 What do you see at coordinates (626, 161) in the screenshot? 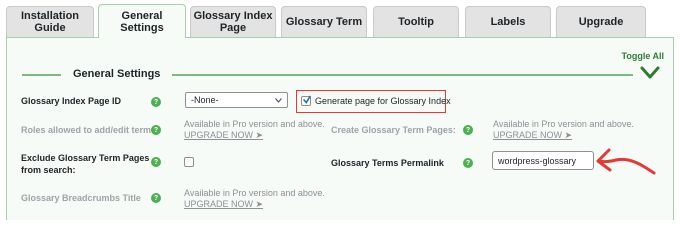
I see `annotation-arrow-icon` at bounding box center [626, 161].